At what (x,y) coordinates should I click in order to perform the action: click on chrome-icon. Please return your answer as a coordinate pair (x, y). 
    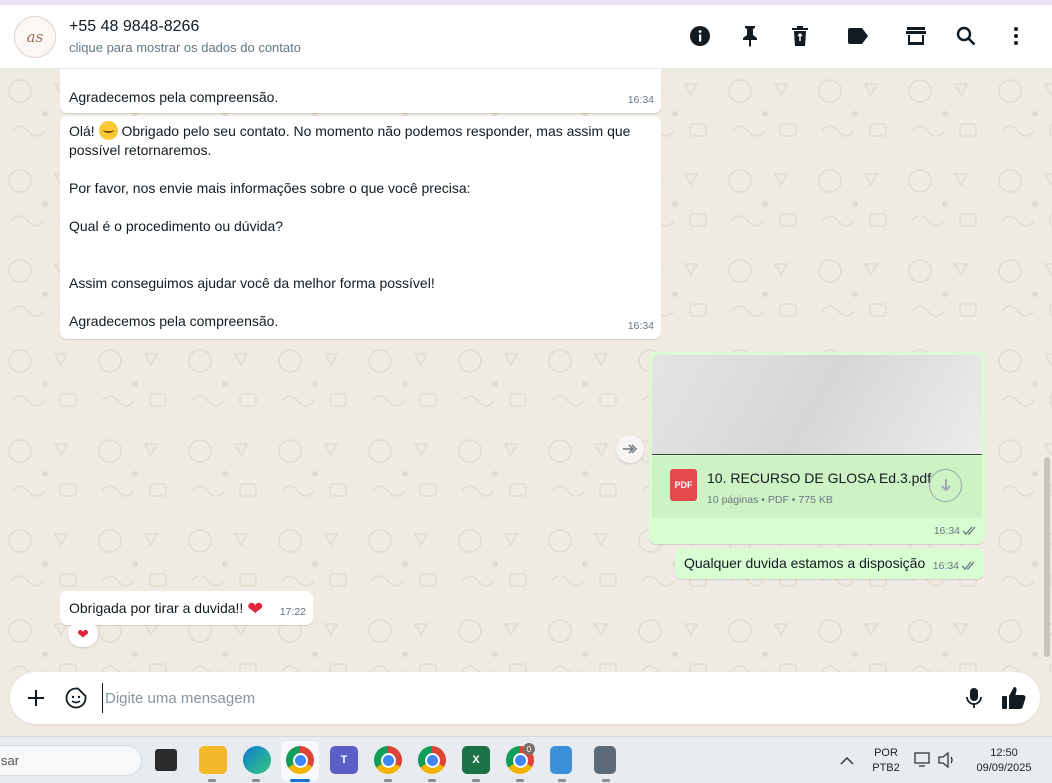
    Looking at the image, I should click on (300, 760).